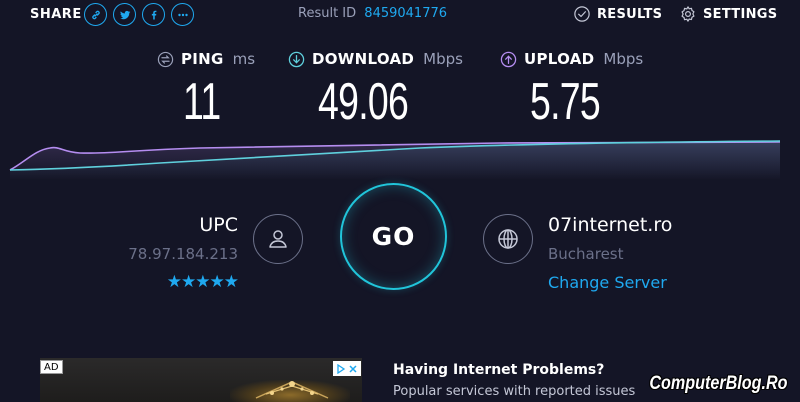  What do you see at coordinates (582, 14) in the screenshot?
I see `check-circle-icon` at bounding box center [582, 14].